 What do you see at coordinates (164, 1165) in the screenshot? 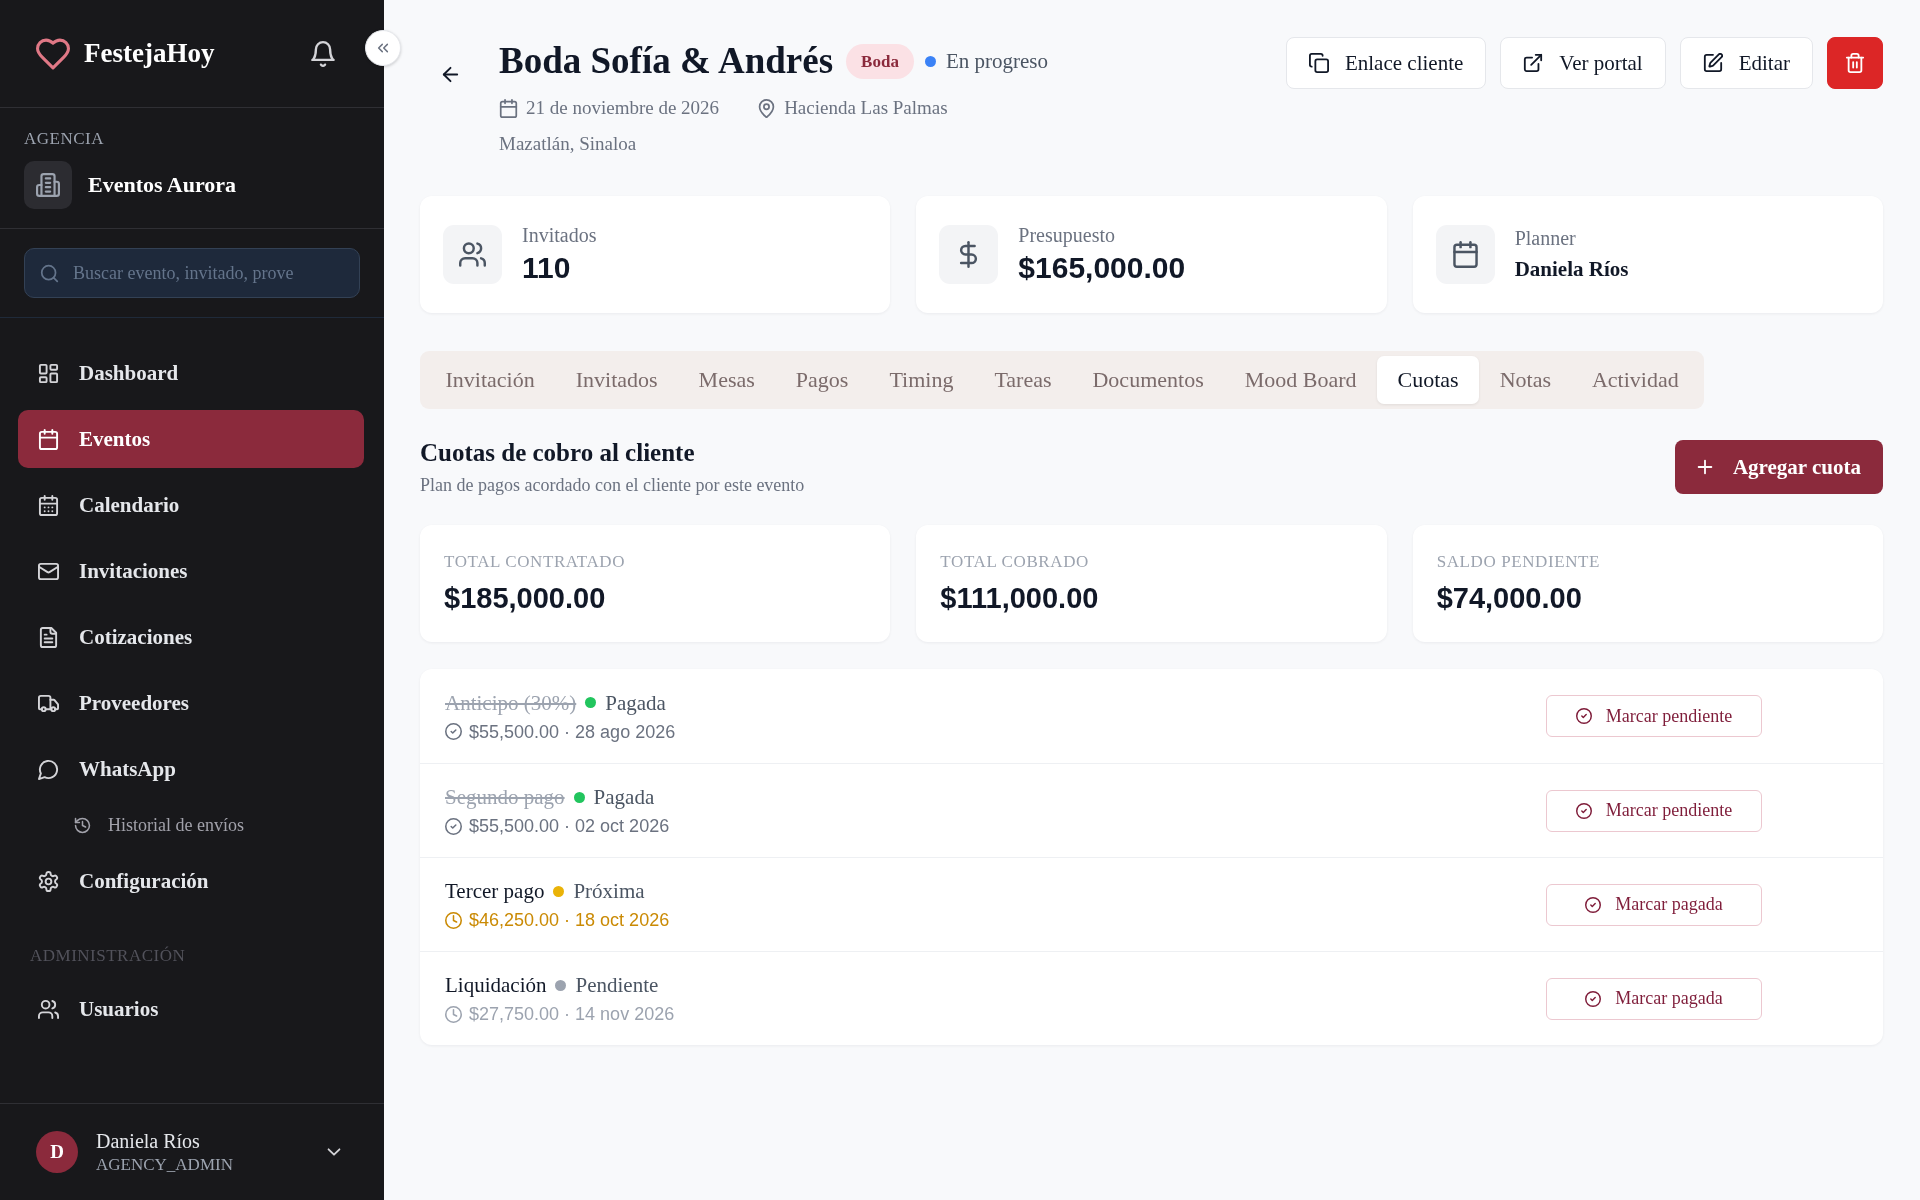
I see `user-role: AGENCY_ADMIN` at bounding box center [164, 1165].